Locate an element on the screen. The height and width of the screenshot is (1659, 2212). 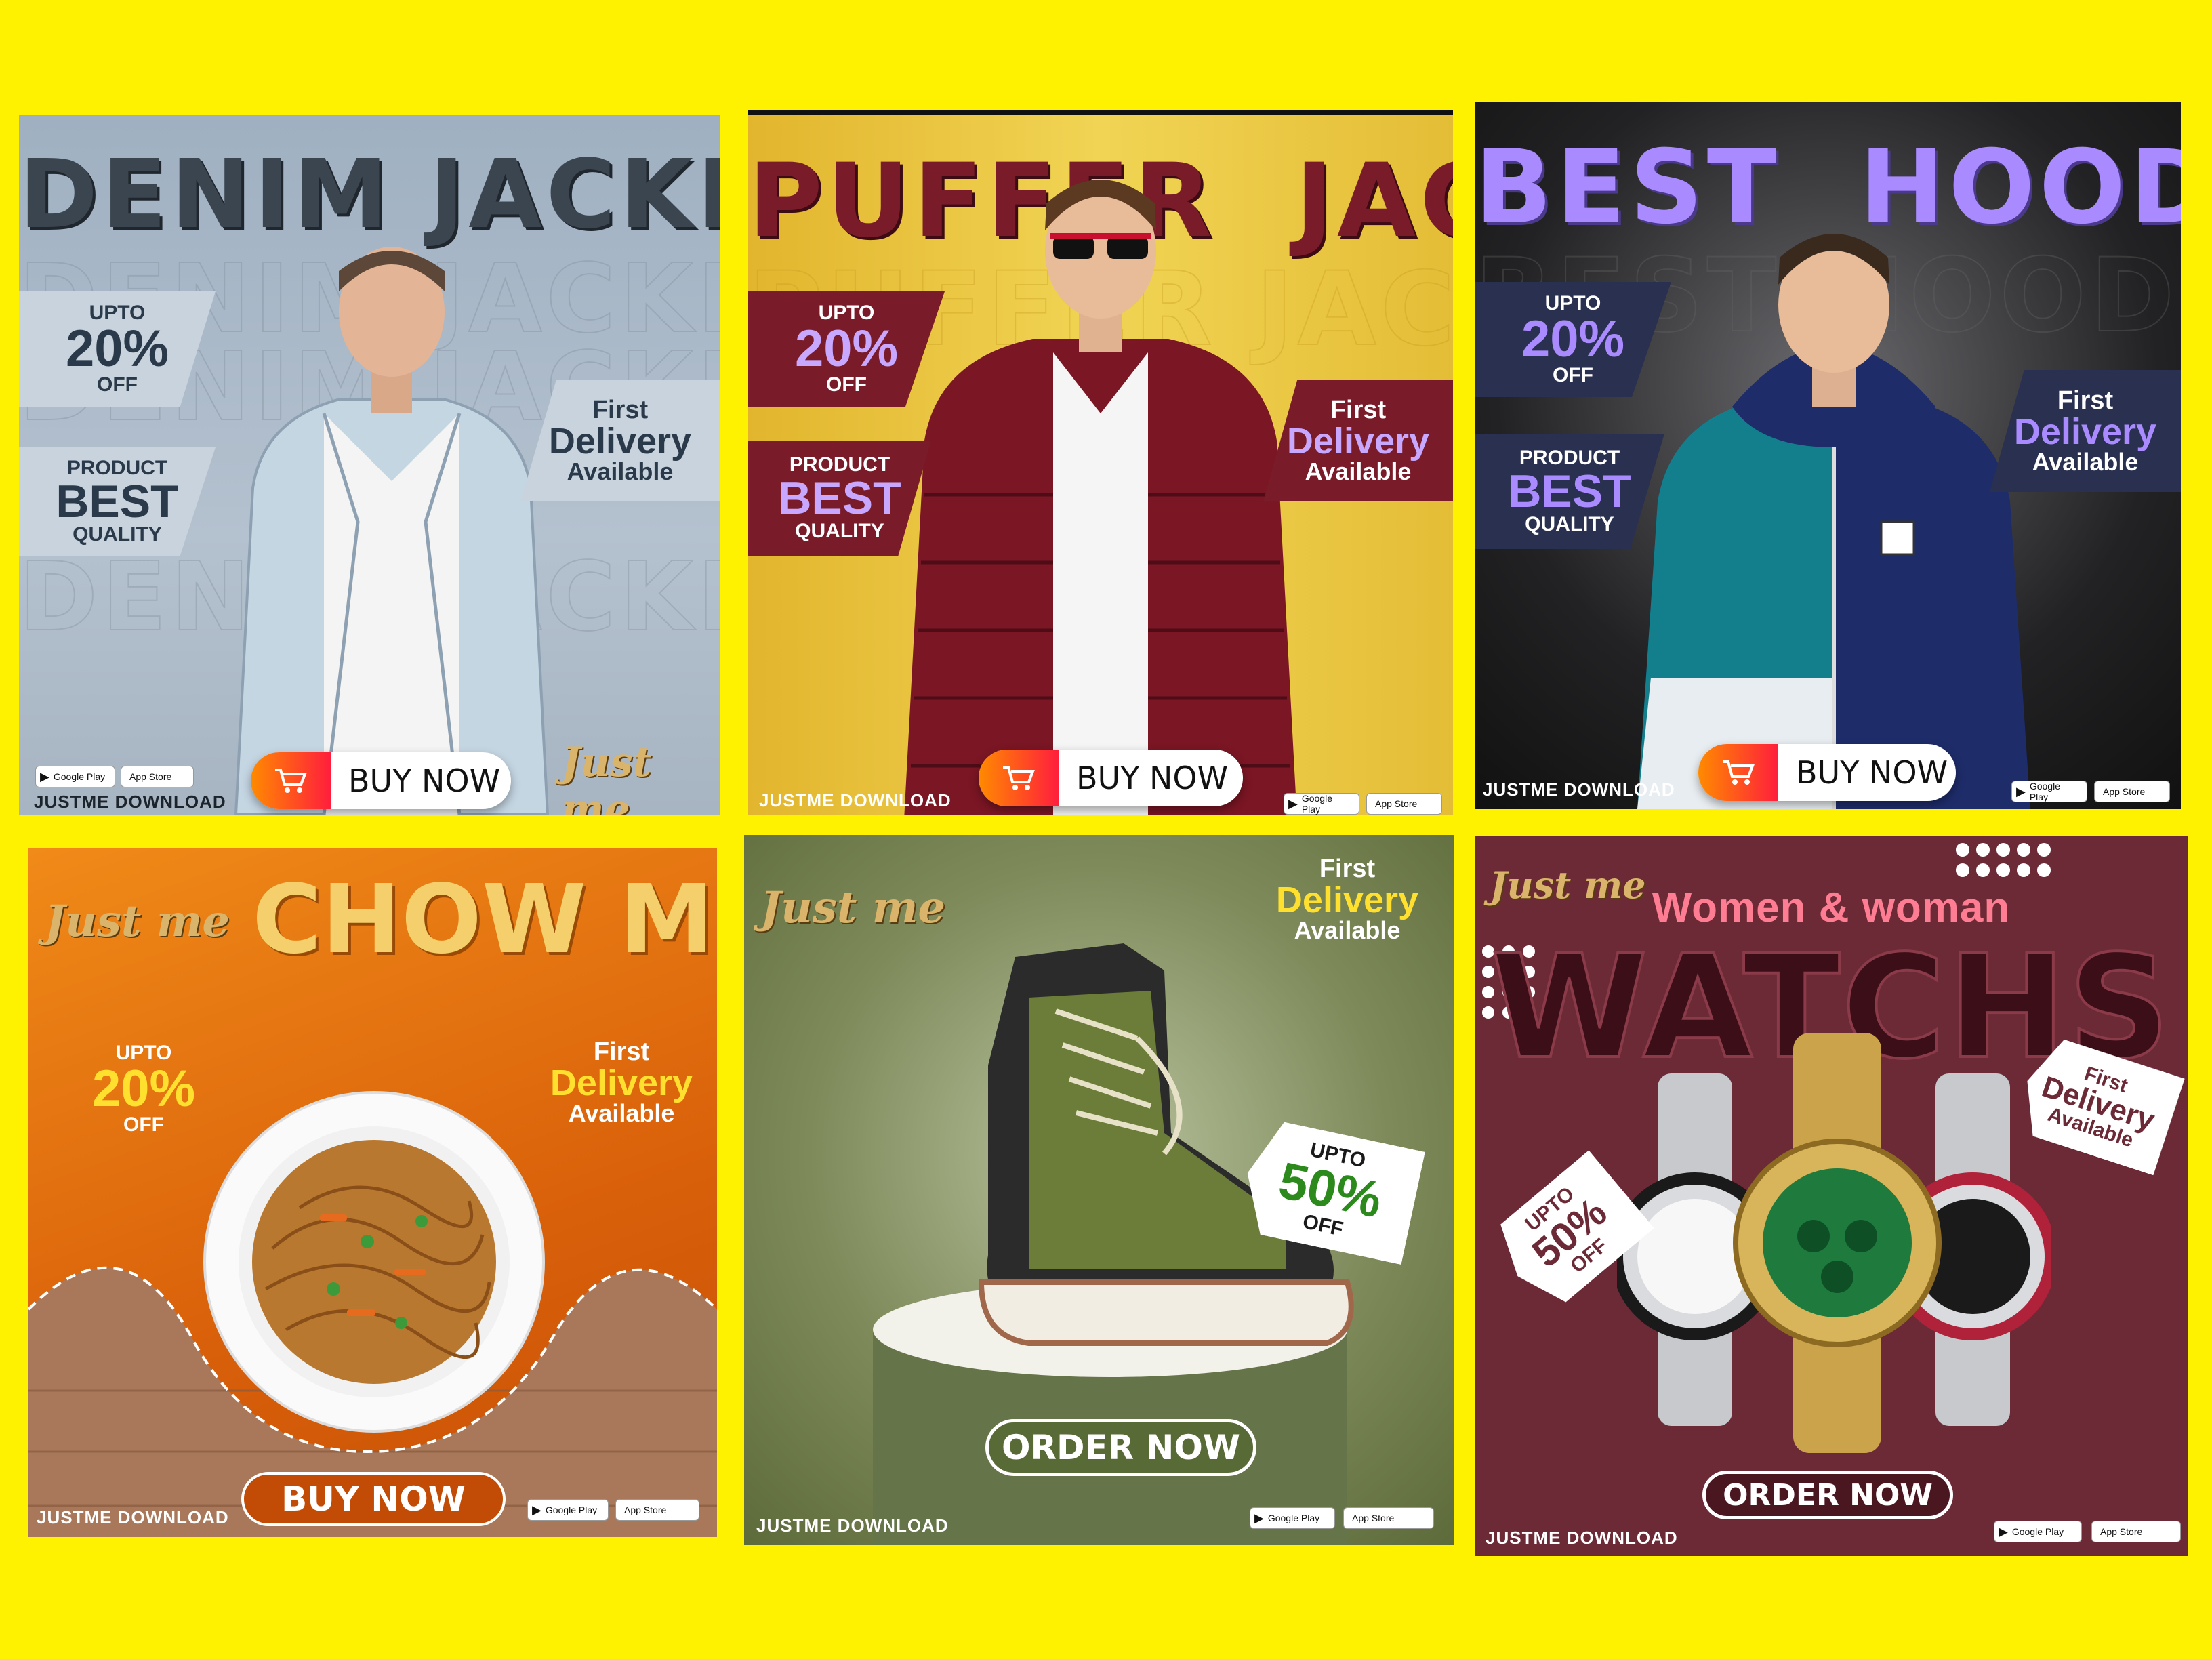
quality-badge: PRODUCT BEST QUALITY is located at coordinates (117, 501).